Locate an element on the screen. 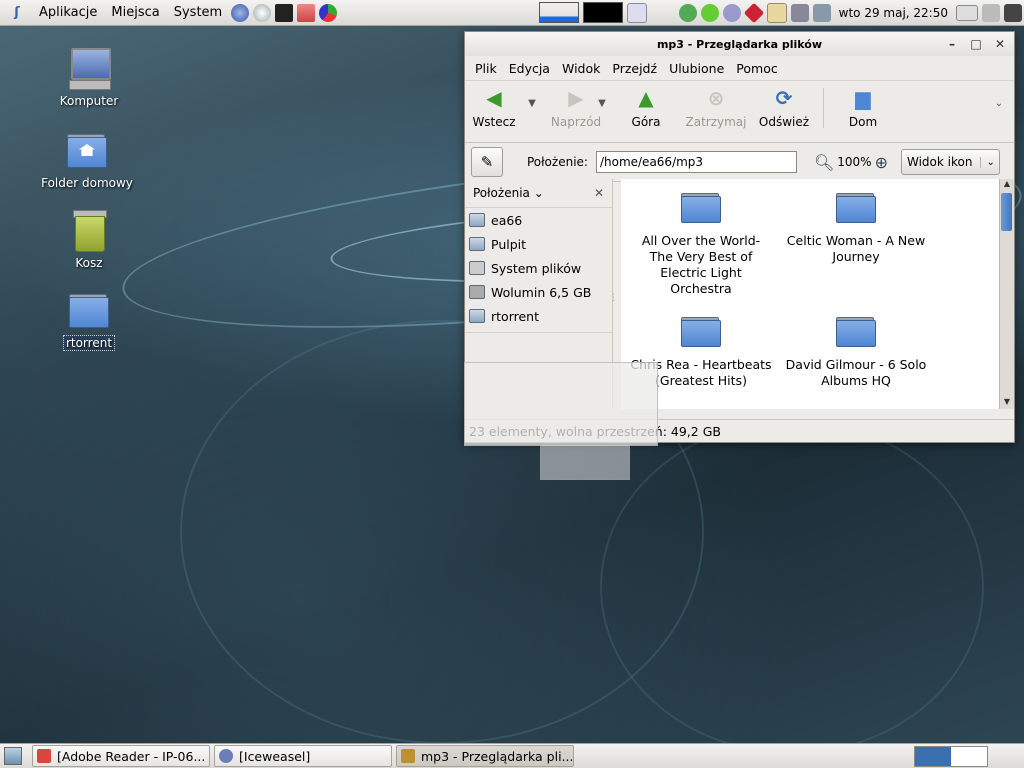 This screenshot has width=1024, height=768. desktop-icon-home-folder: Folder domowy is located at coordinates (87, 159).